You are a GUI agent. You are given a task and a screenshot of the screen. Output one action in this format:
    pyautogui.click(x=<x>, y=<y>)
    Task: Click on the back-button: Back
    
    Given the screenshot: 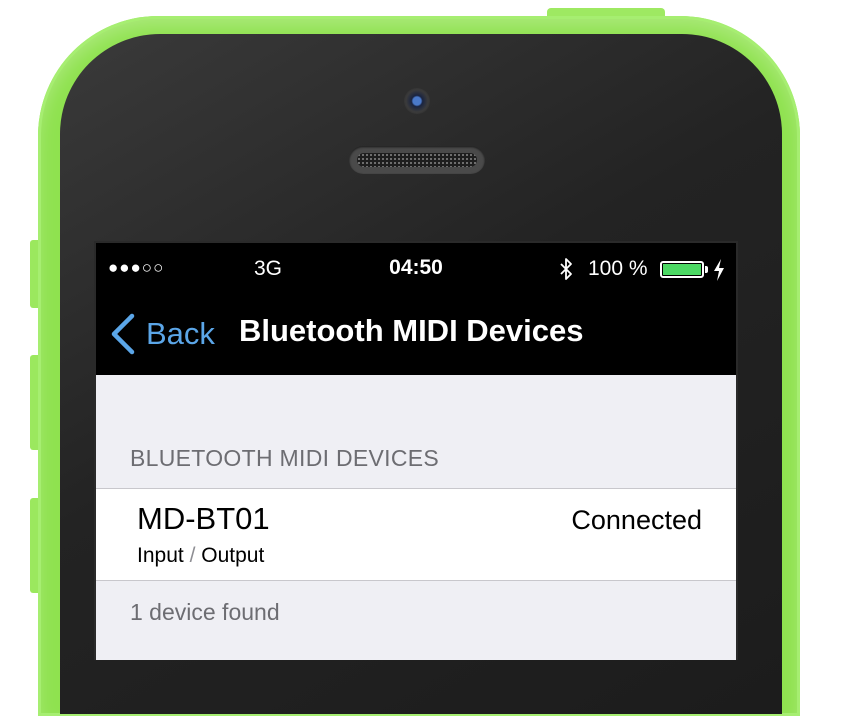 What is the action you would take?
    pyautogui.click(x=162, y=334)
    